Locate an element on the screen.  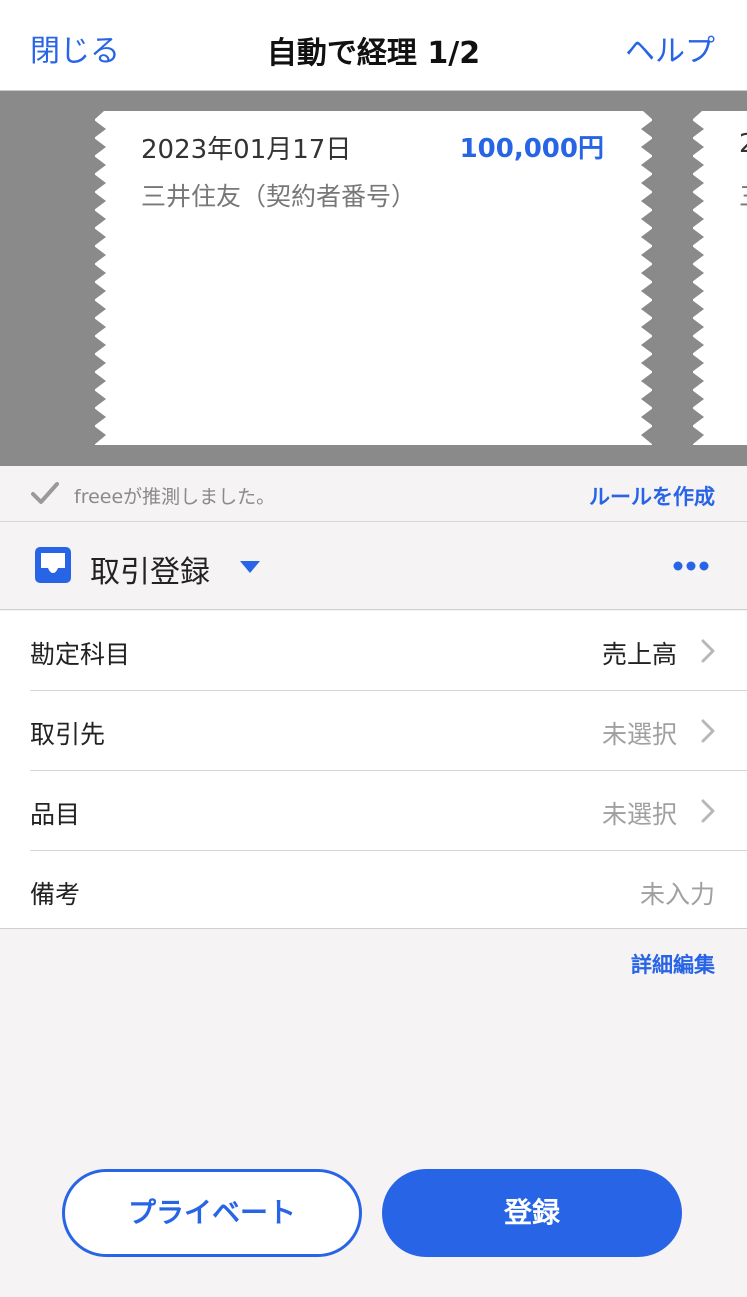
check-icon is located at coordinates (45, 493).